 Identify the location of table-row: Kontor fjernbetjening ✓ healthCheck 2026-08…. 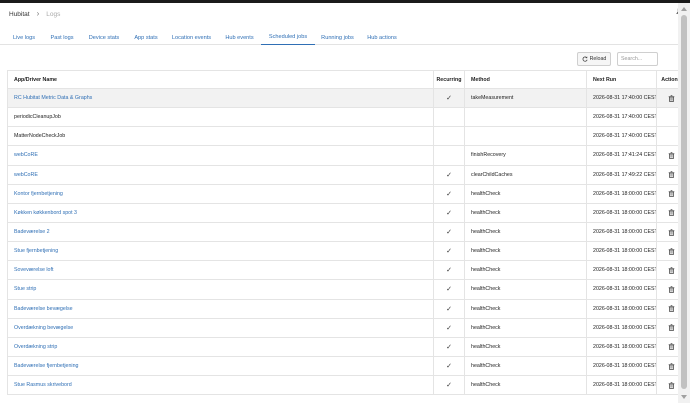
(346, 193).